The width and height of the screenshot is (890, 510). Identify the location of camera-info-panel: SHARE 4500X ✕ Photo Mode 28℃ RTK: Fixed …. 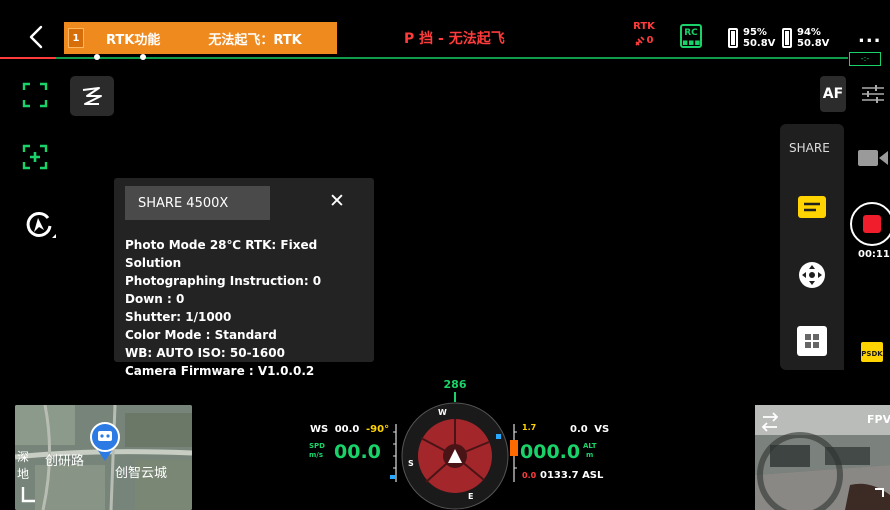
(244, 278).